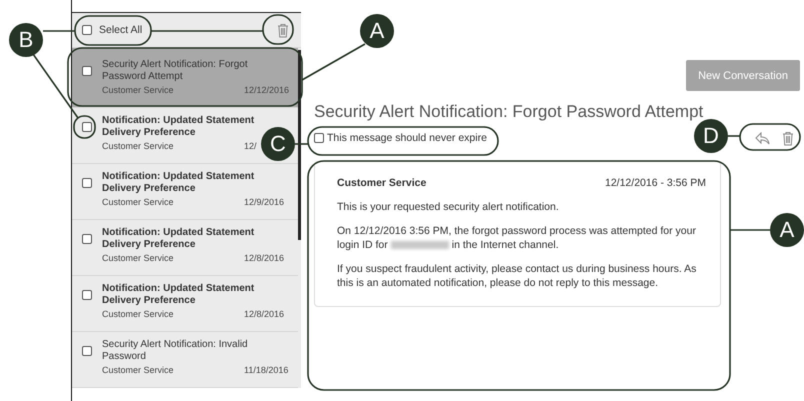  What do you see at coordinates (26, 40) in the screenshot?
I see `callout-badge: B` at bounding box center [26, 40].